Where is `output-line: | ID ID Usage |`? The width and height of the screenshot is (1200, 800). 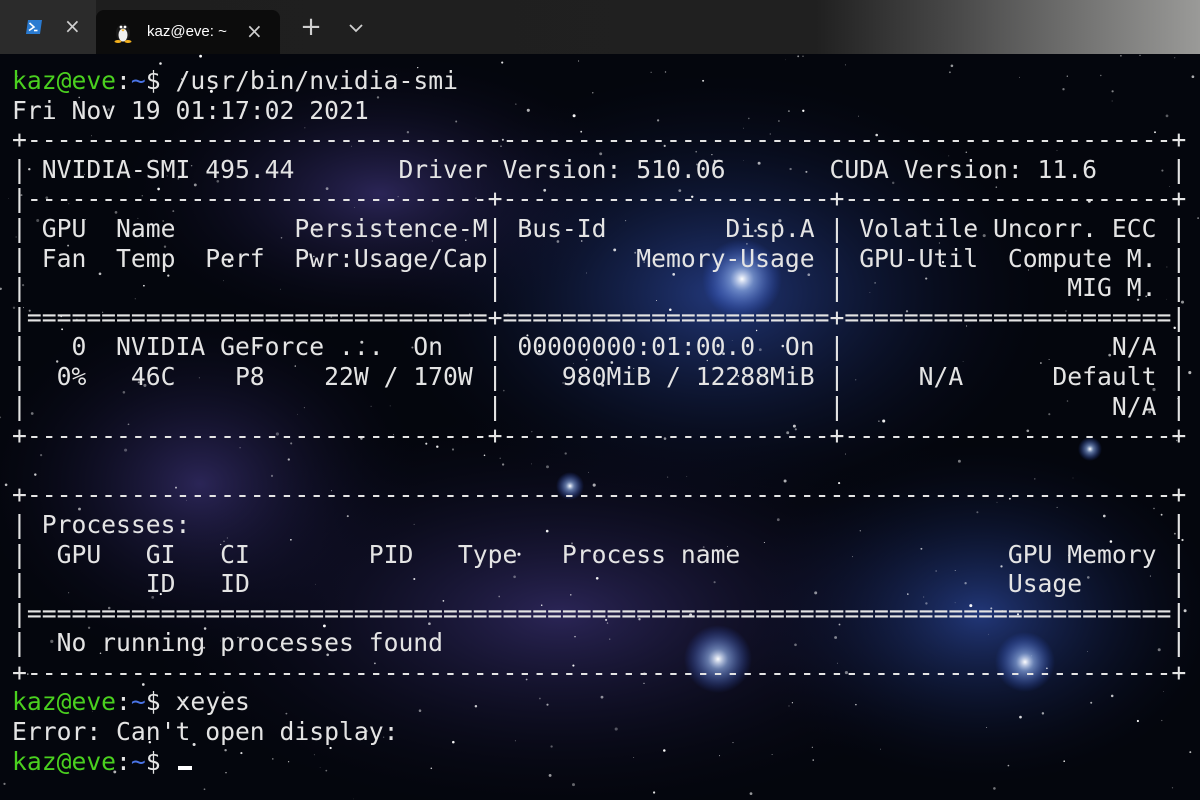 output-line: | ID ID Usage | is located at coordinates (599, 584).